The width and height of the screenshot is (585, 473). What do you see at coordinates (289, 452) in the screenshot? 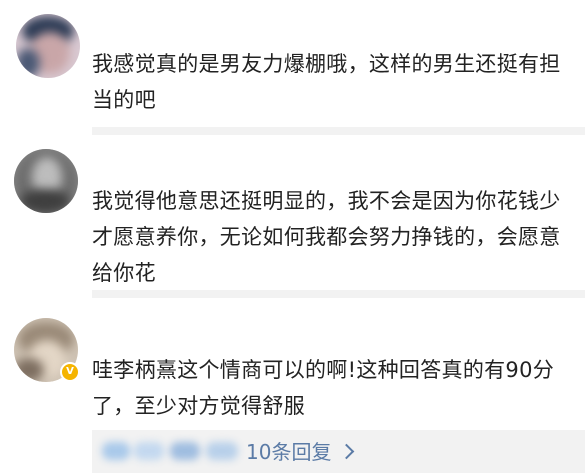
I see `reply-count-label: 10条回复` at bounding box center [289, 452].